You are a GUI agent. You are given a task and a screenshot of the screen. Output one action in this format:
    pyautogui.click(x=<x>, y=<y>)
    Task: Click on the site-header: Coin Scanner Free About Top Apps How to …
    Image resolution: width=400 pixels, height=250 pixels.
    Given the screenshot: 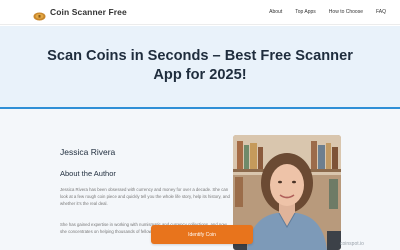 What is the action you would take?
    pyautogui.click(x=200, y=12)
    